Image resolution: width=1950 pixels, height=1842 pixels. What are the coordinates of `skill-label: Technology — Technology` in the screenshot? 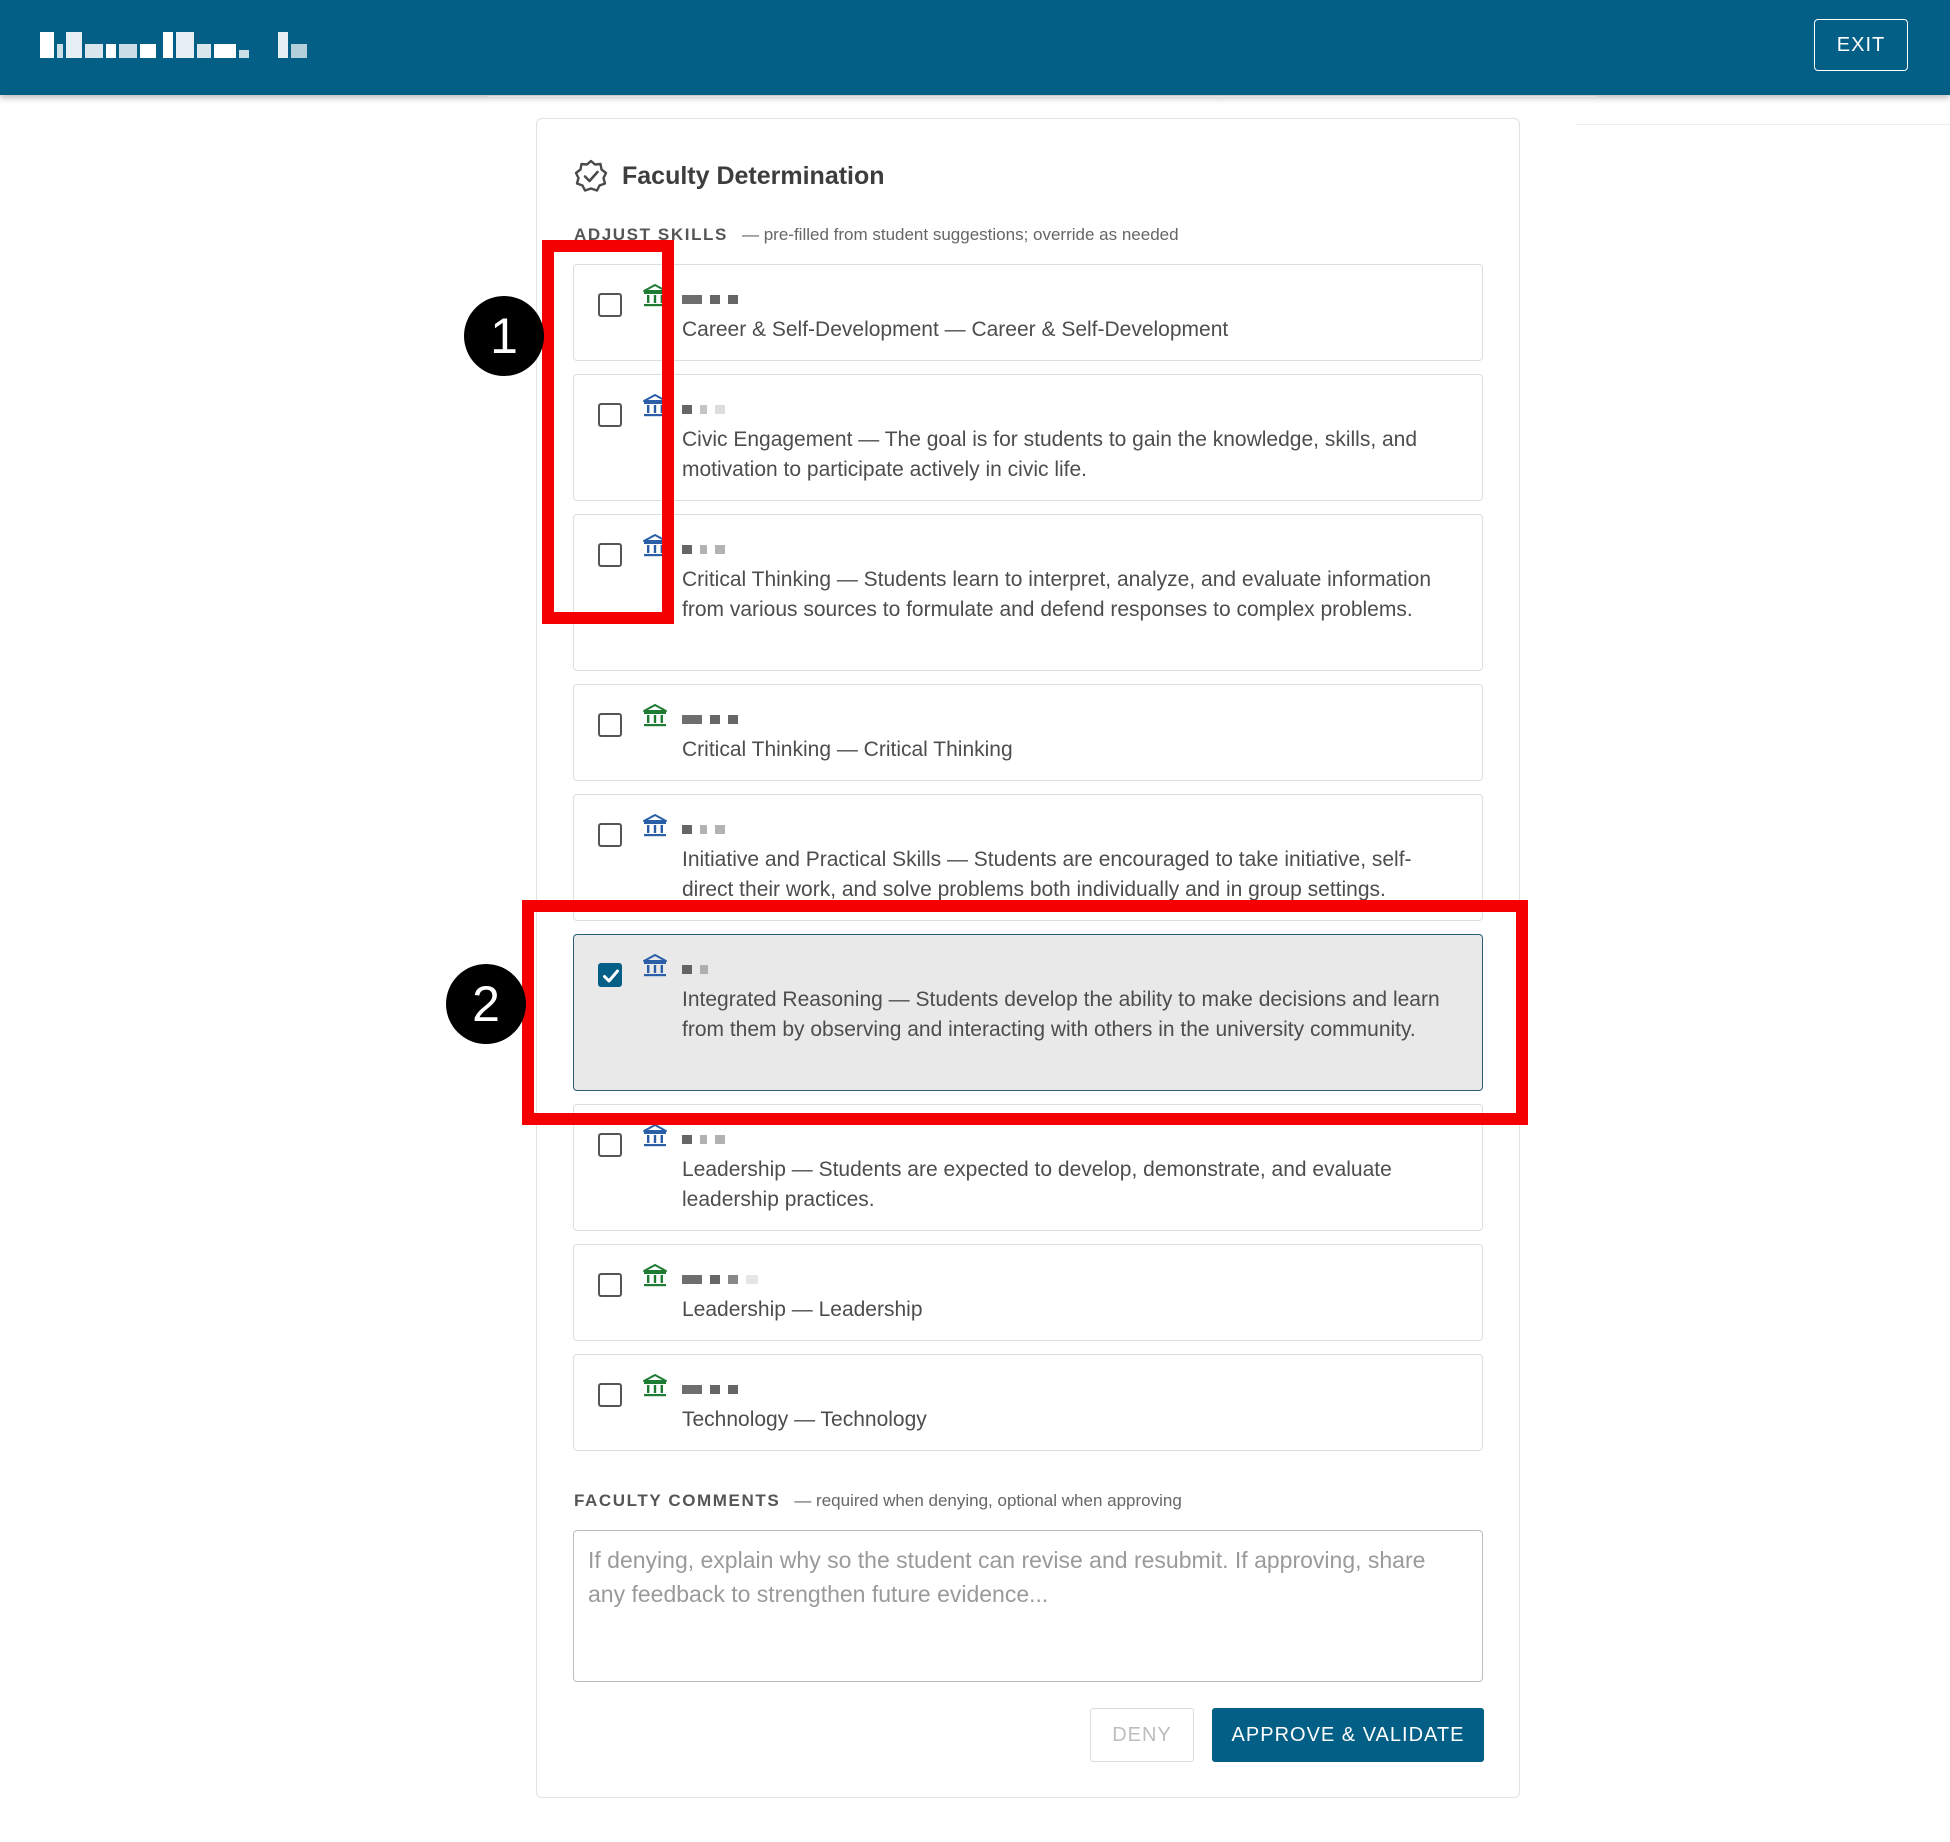 It's located at (804, 1419).